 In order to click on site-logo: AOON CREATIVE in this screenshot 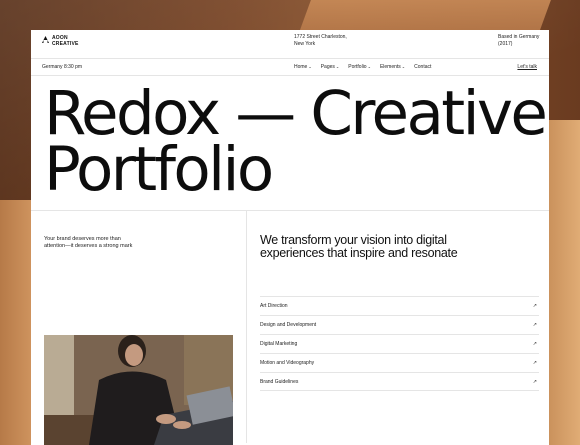, I will do `click(60, 41)`.